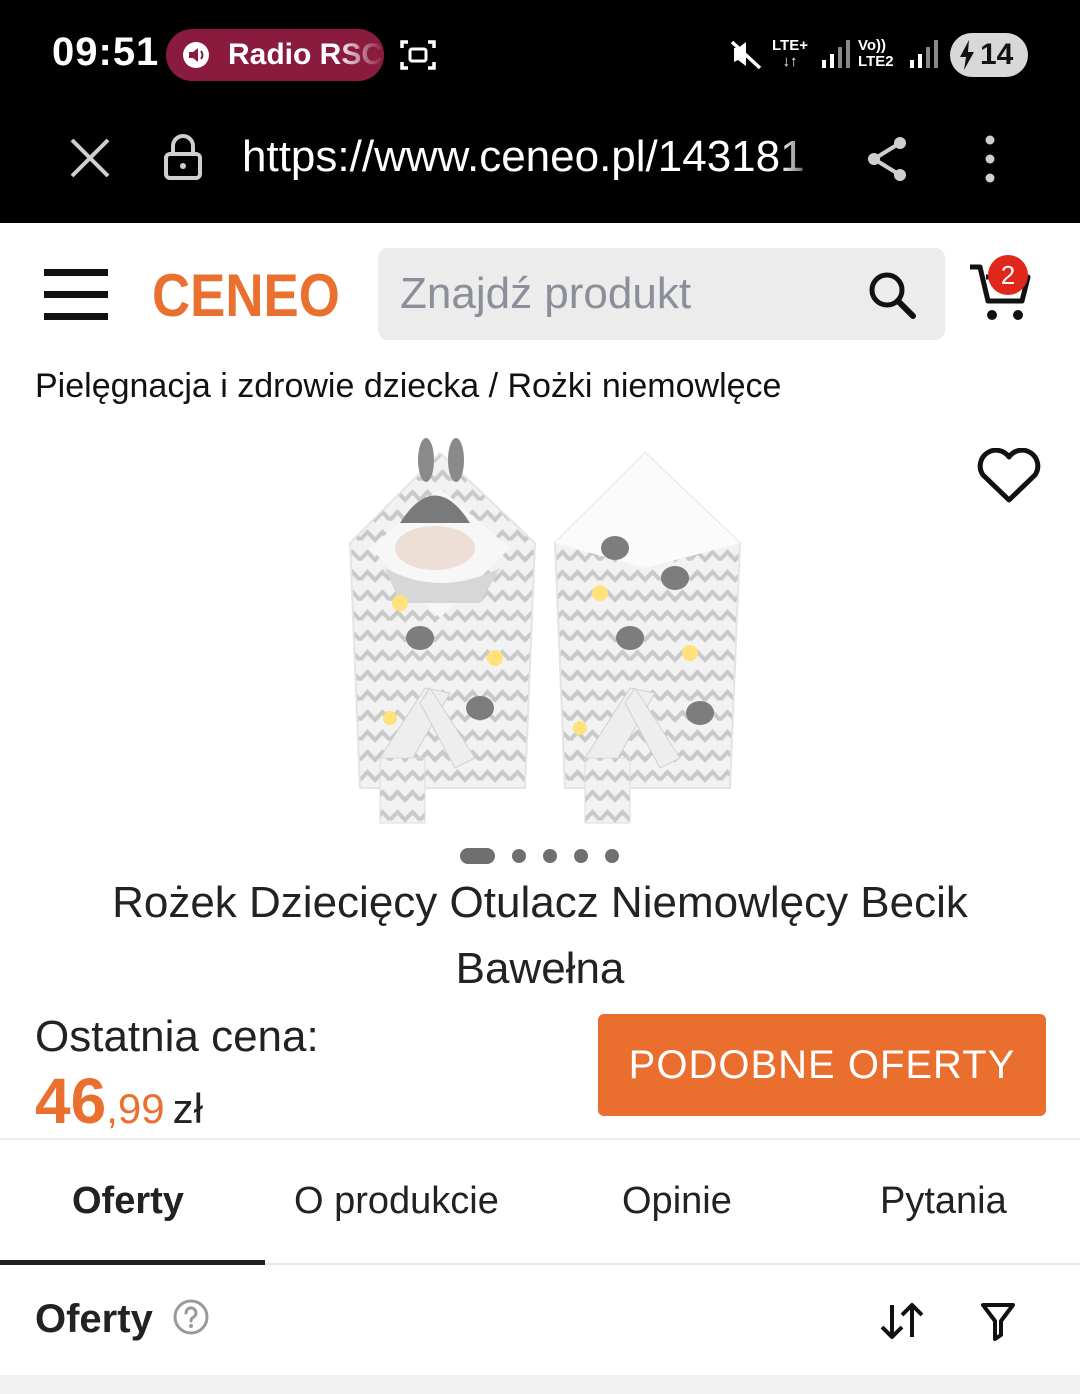 This screenshot has height=1394, width=1080. What do you see at coordinates (943, 1201) in the screenshot?
I see `tab-questions: Pytania` at bounding box center [943, 1201].